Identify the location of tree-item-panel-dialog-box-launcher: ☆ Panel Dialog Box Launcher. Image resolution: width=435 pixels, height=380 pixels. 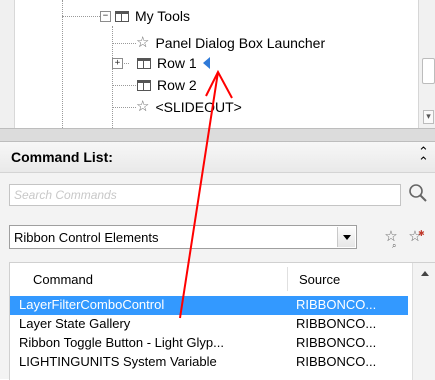
(230, 43).